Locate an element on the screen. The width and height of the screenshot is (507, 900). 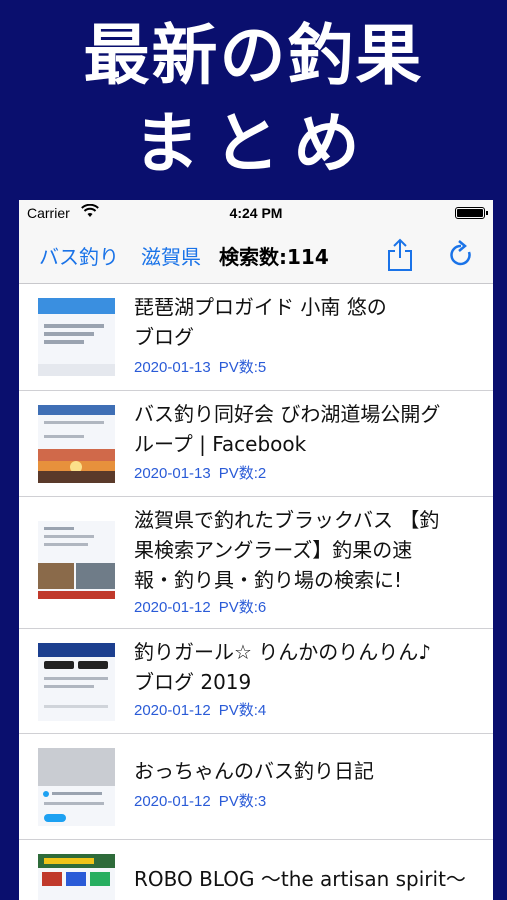
result-title: バス釣り同好会 びわ湖道場公開グ ループ | Facebook is located at coordinates (306, 429).